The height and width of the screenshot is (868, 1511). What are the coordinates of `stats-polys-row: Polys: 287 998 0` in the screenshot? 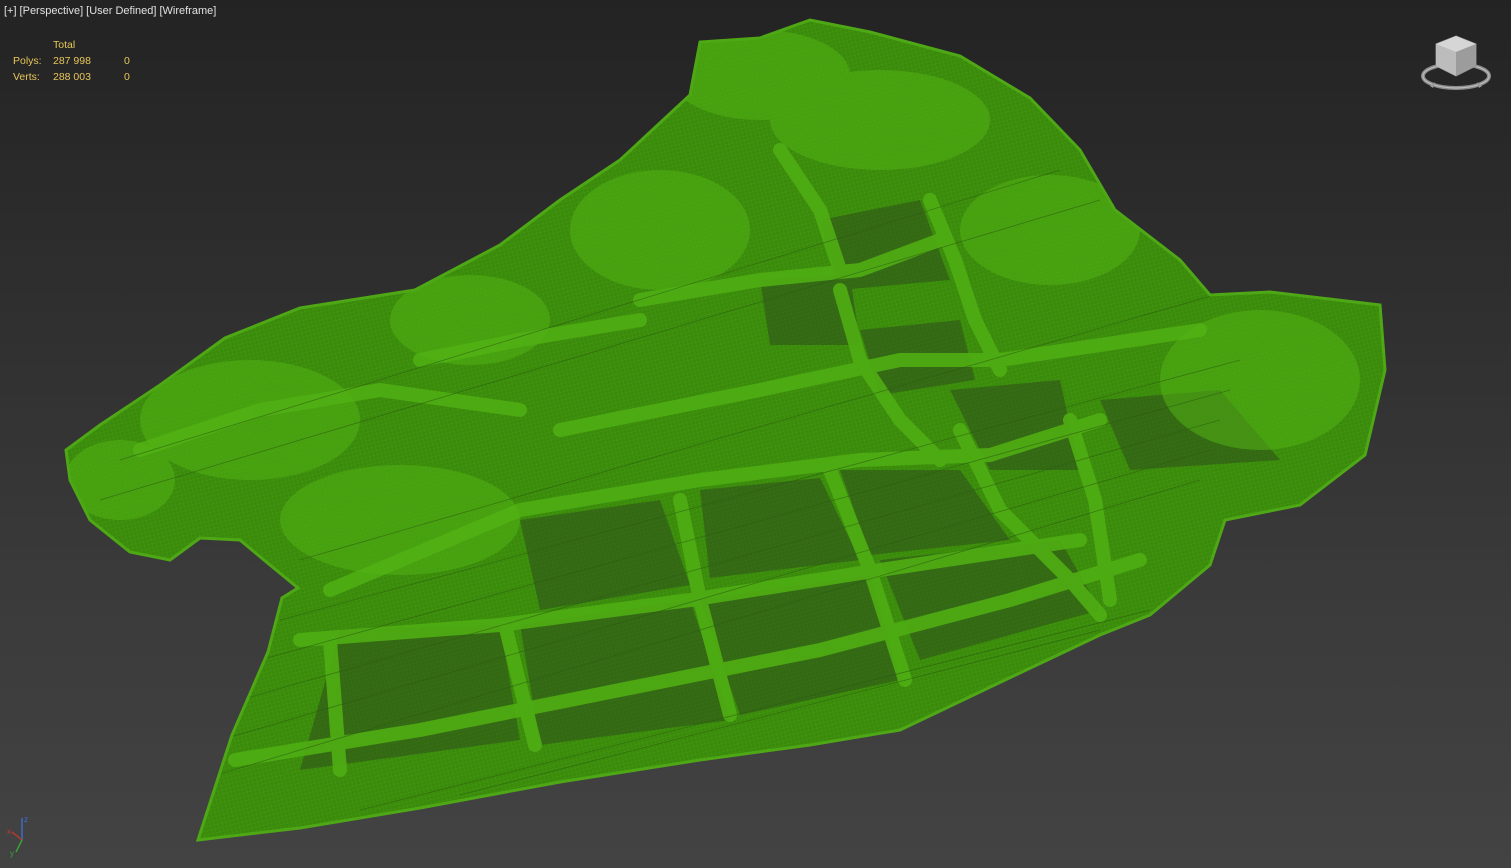 It's located at (78, 61).